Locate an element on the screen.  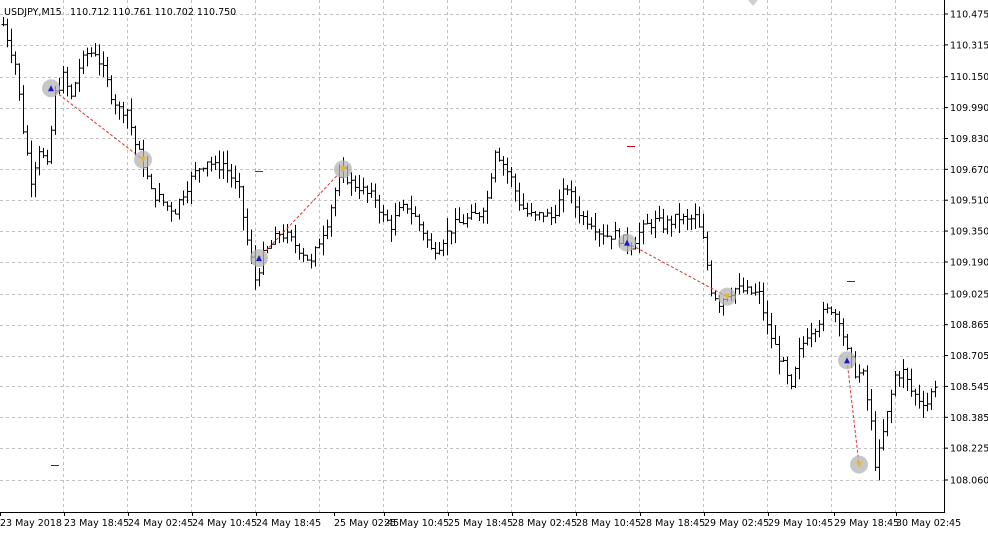
time-tick-label: 25 May 18:45 is located at coordinates (480, 523).